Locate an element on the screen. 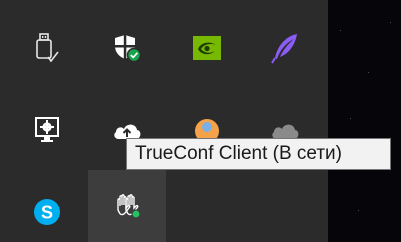 This screenshot has width=401, height=242. tray-item-skype: S is located at coordinates (47, 212).